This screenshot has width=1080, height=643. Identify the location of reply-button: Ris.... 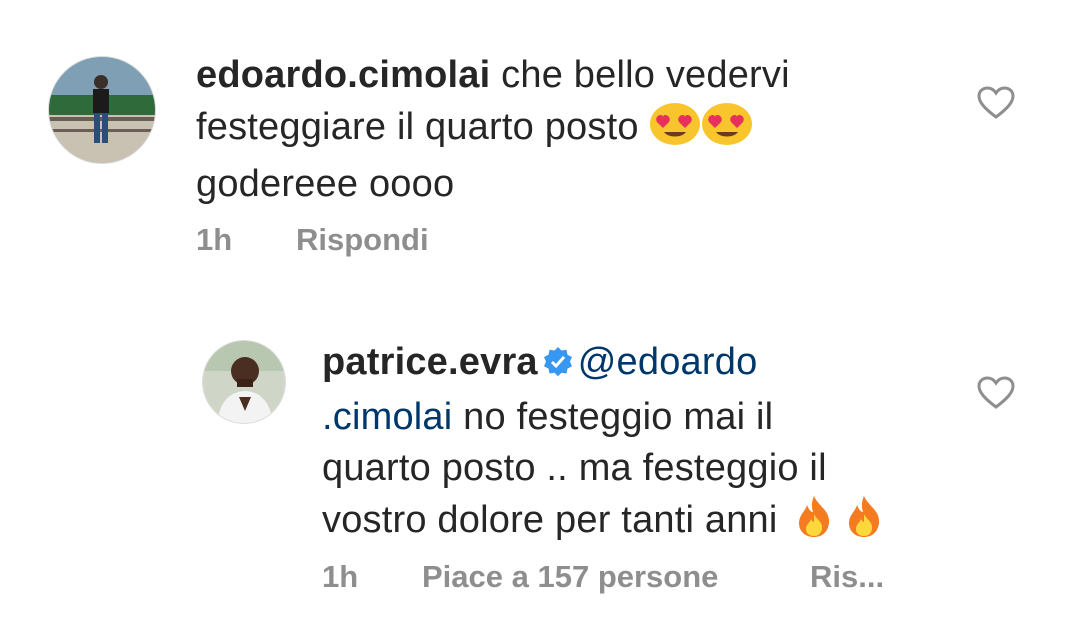
(847, 577).